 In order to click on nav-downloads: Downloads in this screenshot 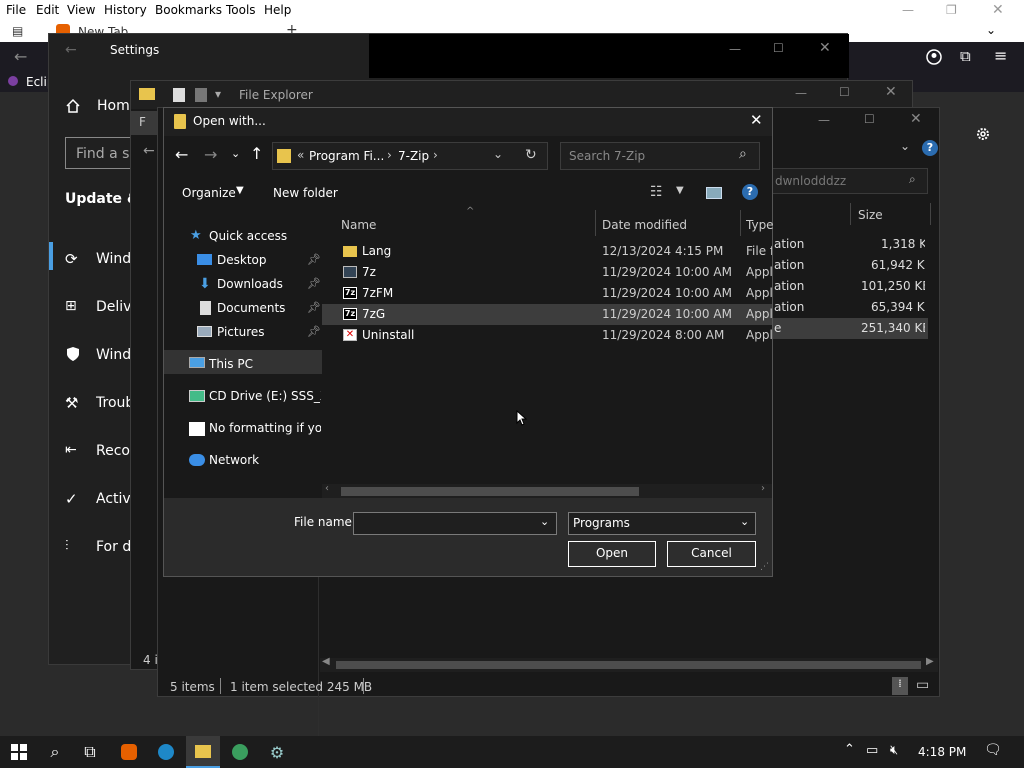, I will do `click(250, 284)`.